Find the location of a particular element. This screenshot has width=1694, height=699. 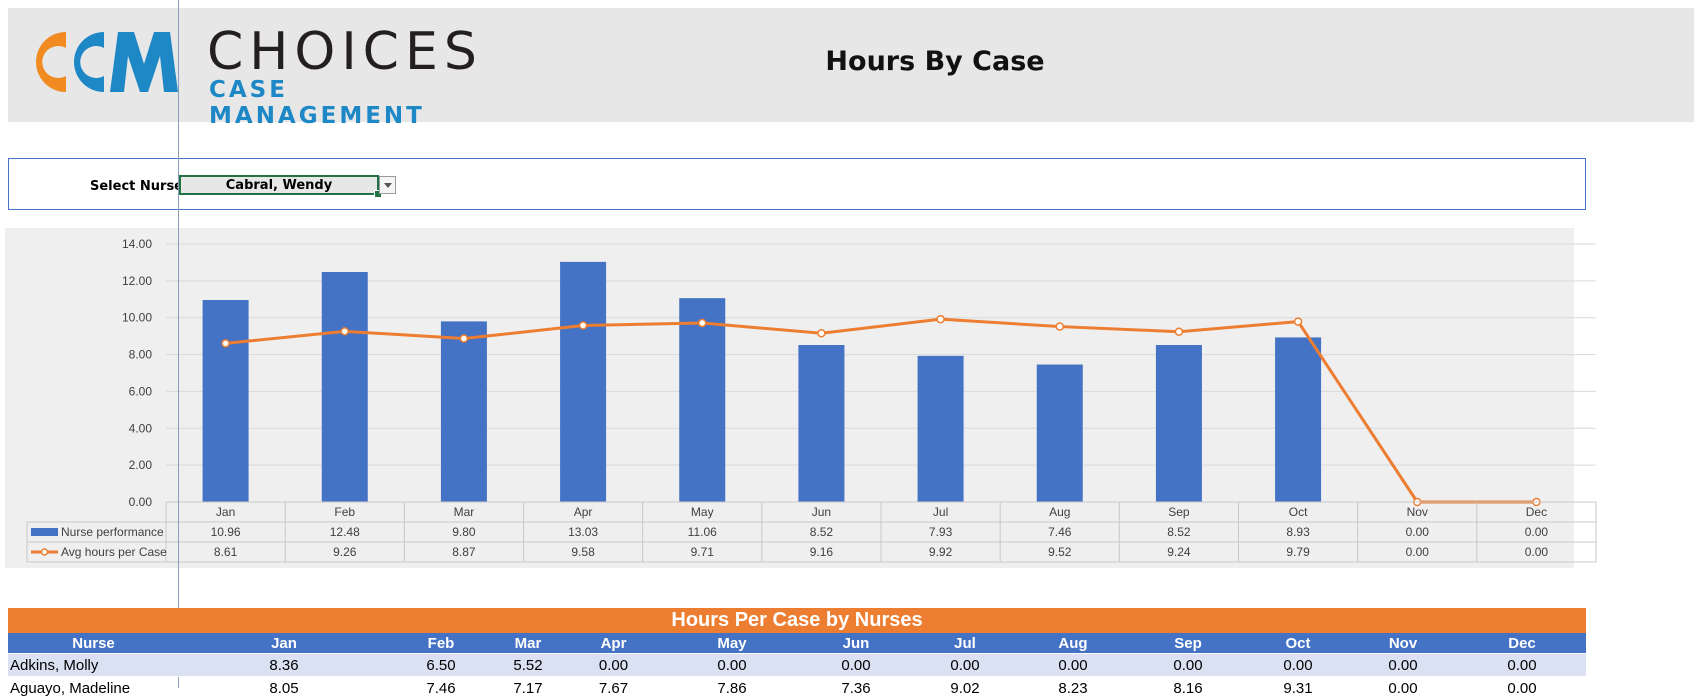

column-header: Dec is located at coordinates (1522, 643).